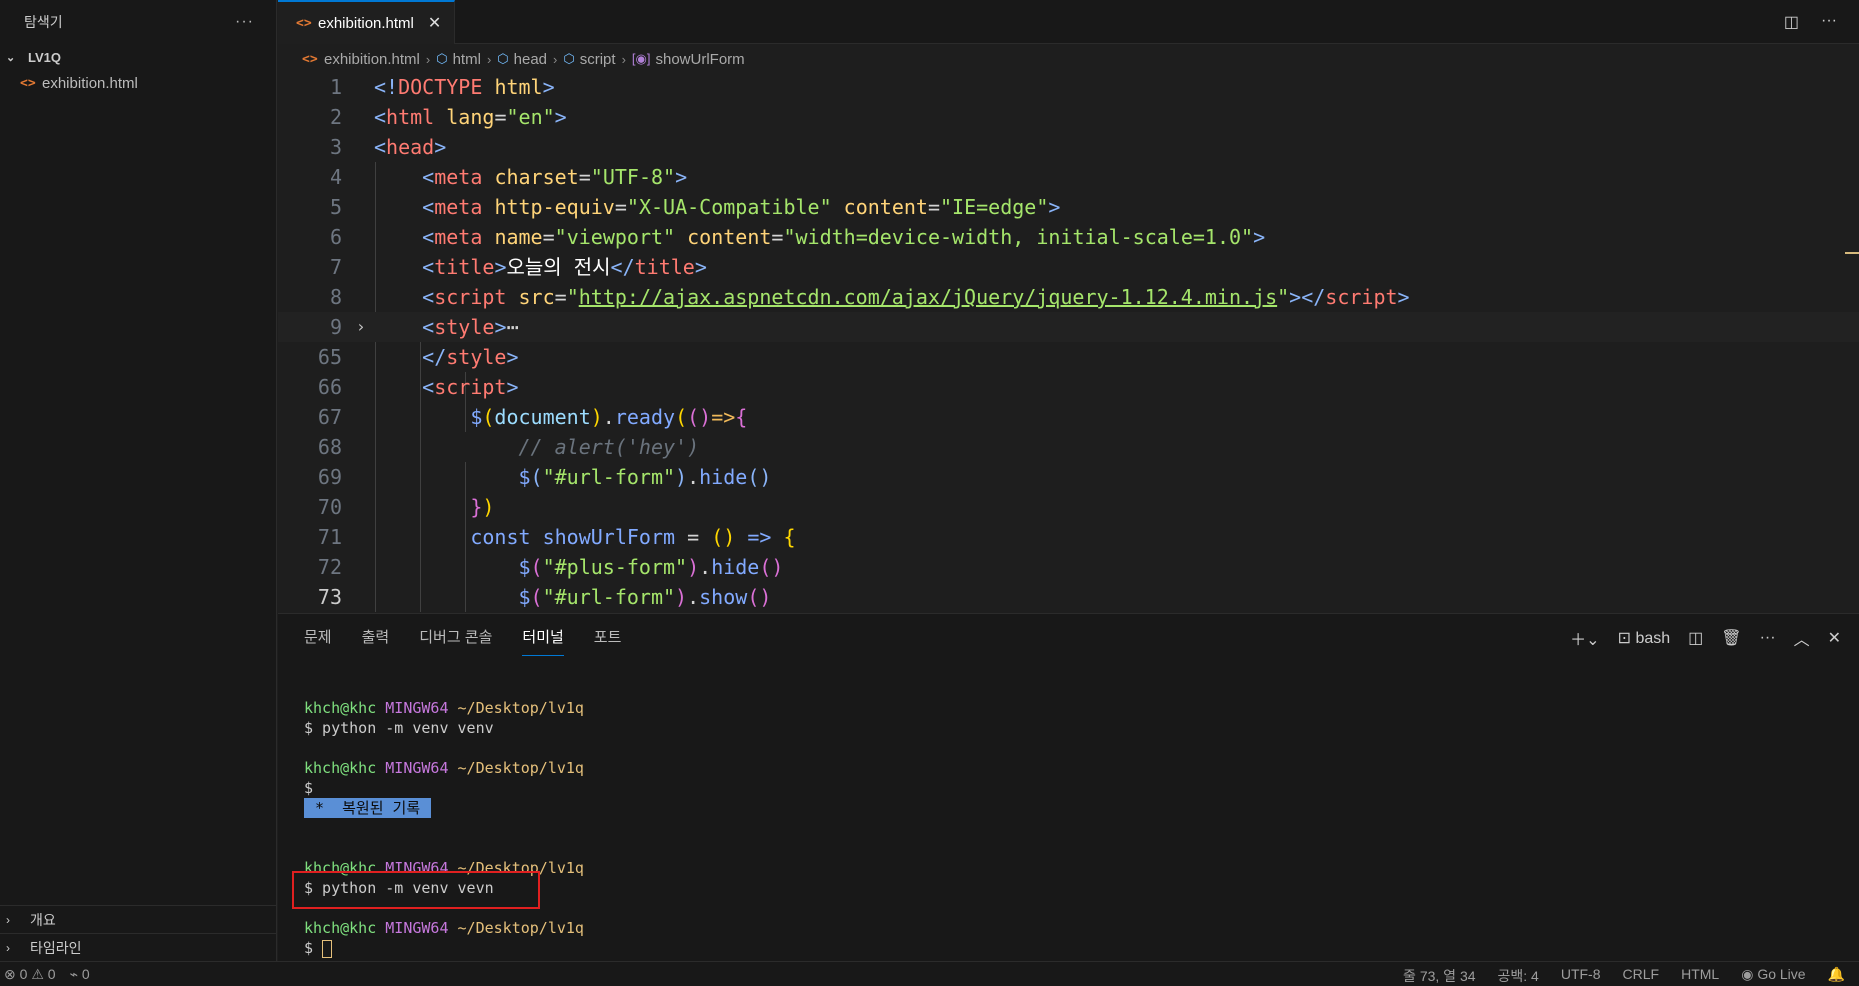 This screenshot has width=1859, height=986. I want to click on line-number: 72, so click(329, 567).